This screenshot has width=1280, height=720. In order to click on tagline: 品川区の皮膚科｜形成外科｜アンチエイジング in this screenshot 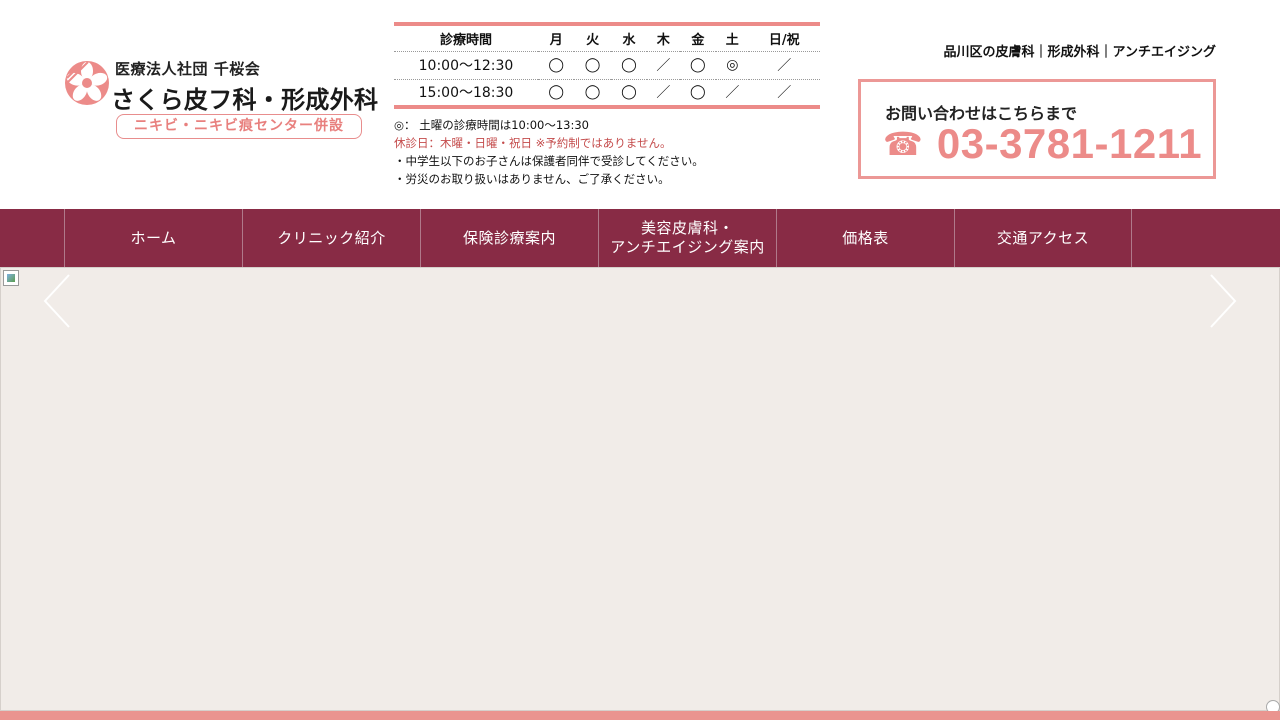, I will do `click(1079, 52)`.